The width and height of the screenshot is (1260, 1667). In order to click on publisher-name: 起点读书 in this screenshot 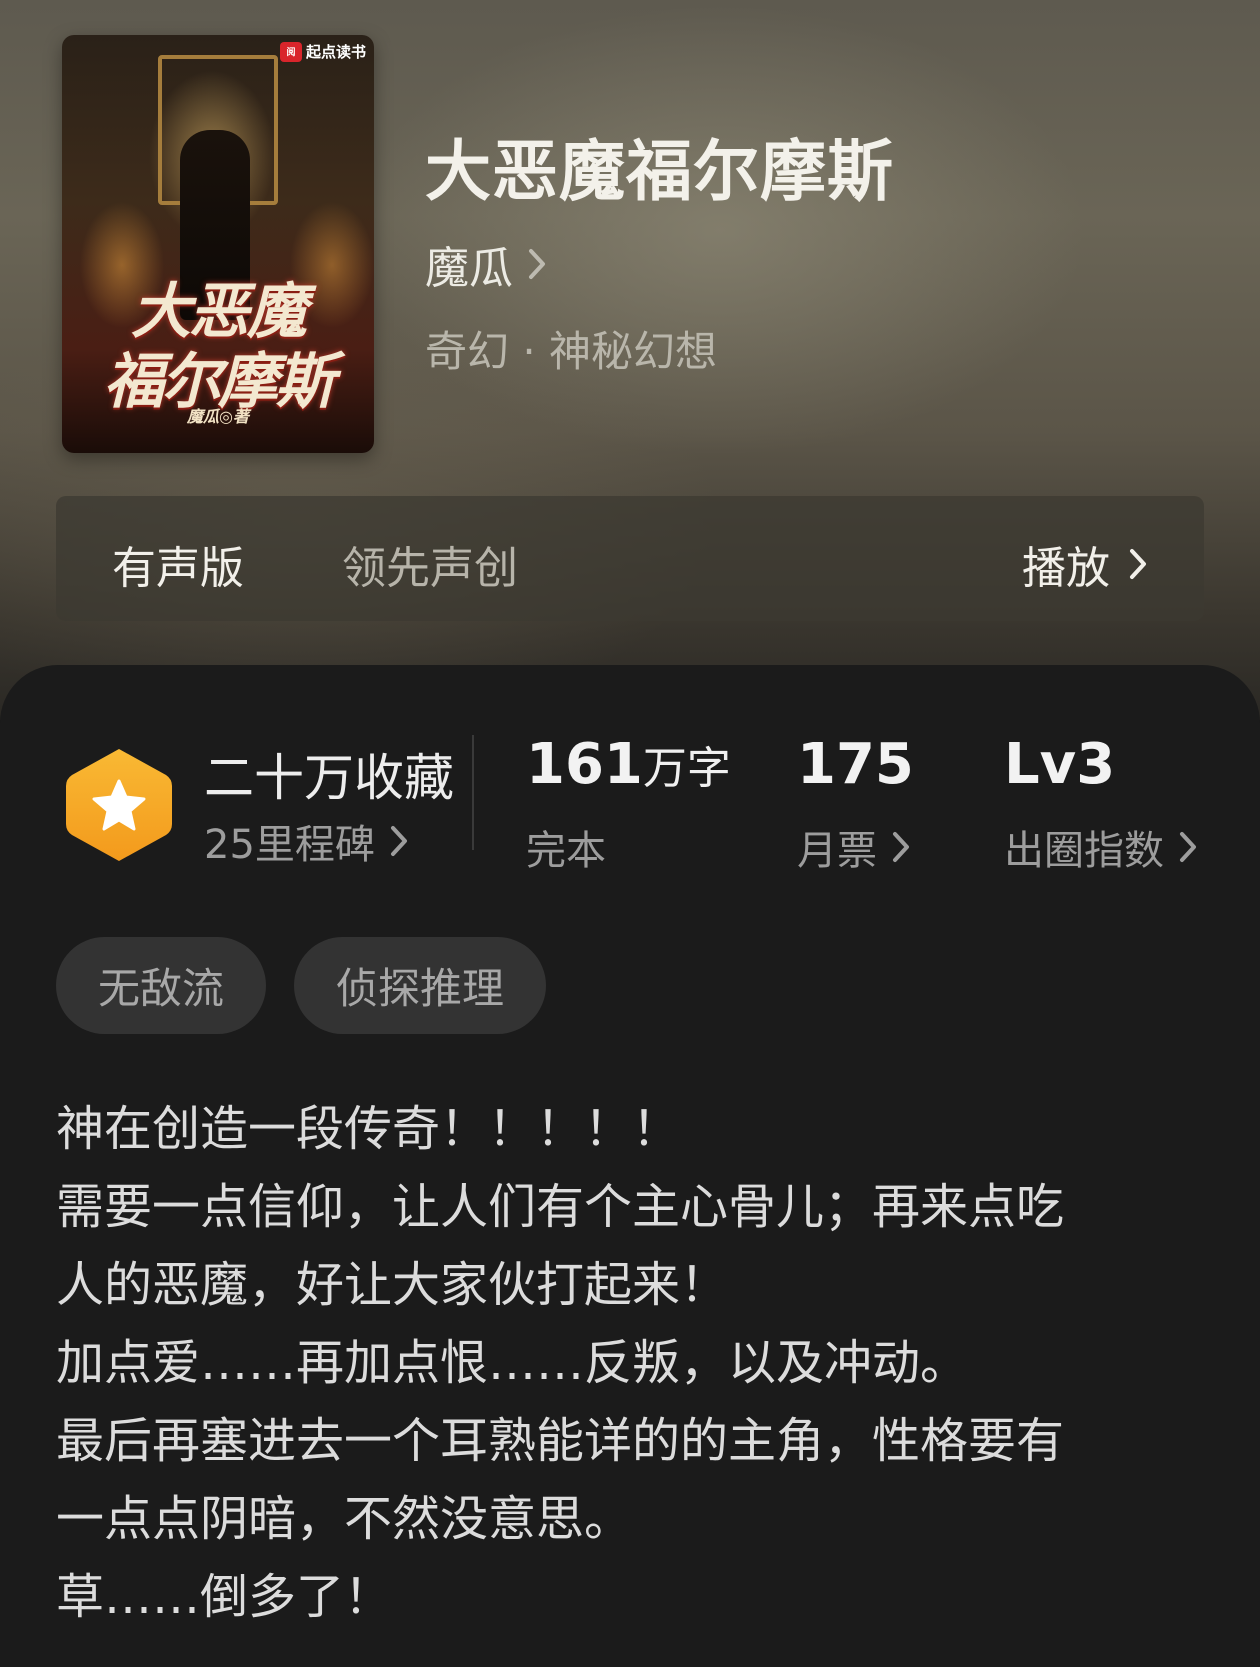, I will do `click(335, 52)`.